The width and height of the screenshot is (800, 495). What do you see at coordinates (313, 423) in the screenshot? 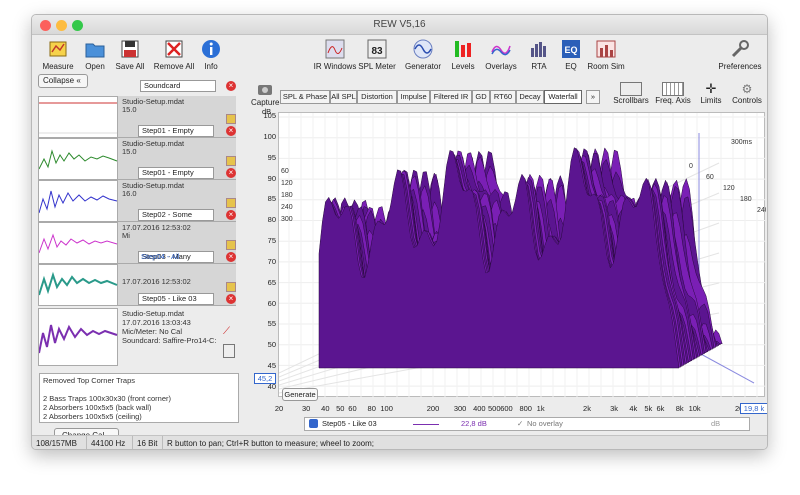
I see `legend-checkbox` at bounding box center [313, 423].